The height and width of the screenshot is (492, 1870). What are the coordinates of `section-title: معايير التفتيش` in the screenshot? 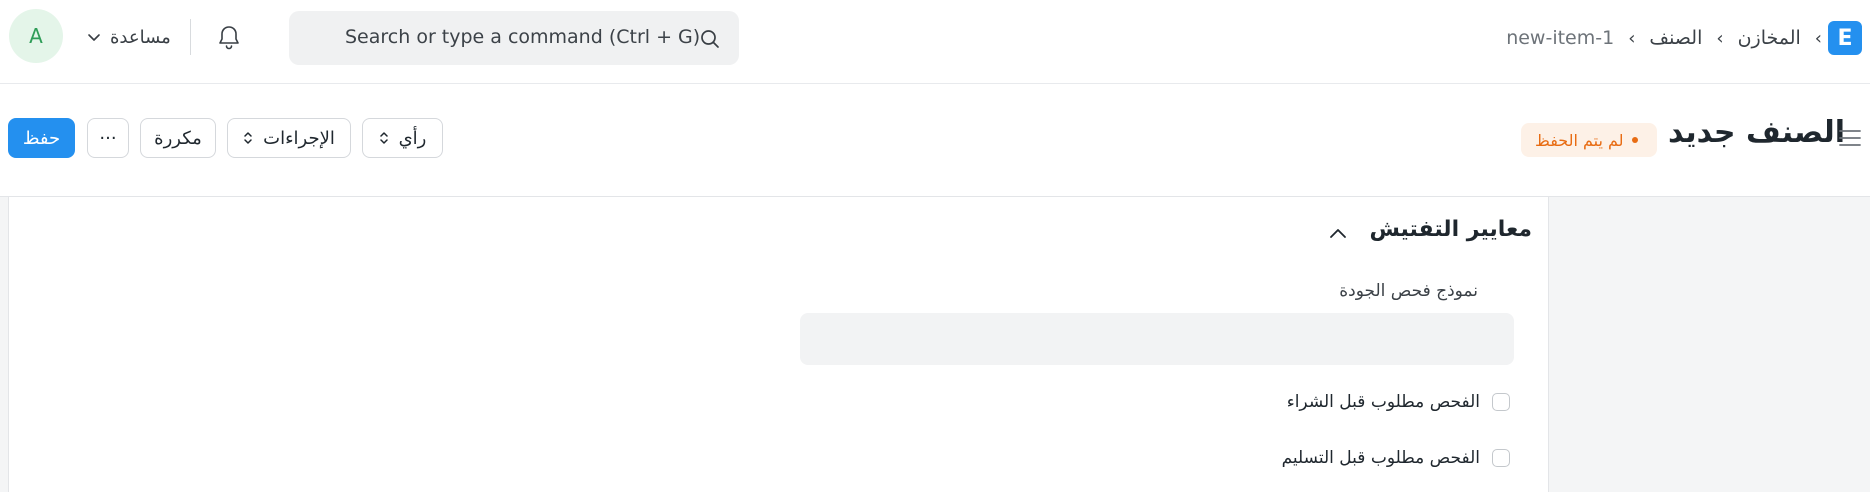 It's located at (1450, 229).